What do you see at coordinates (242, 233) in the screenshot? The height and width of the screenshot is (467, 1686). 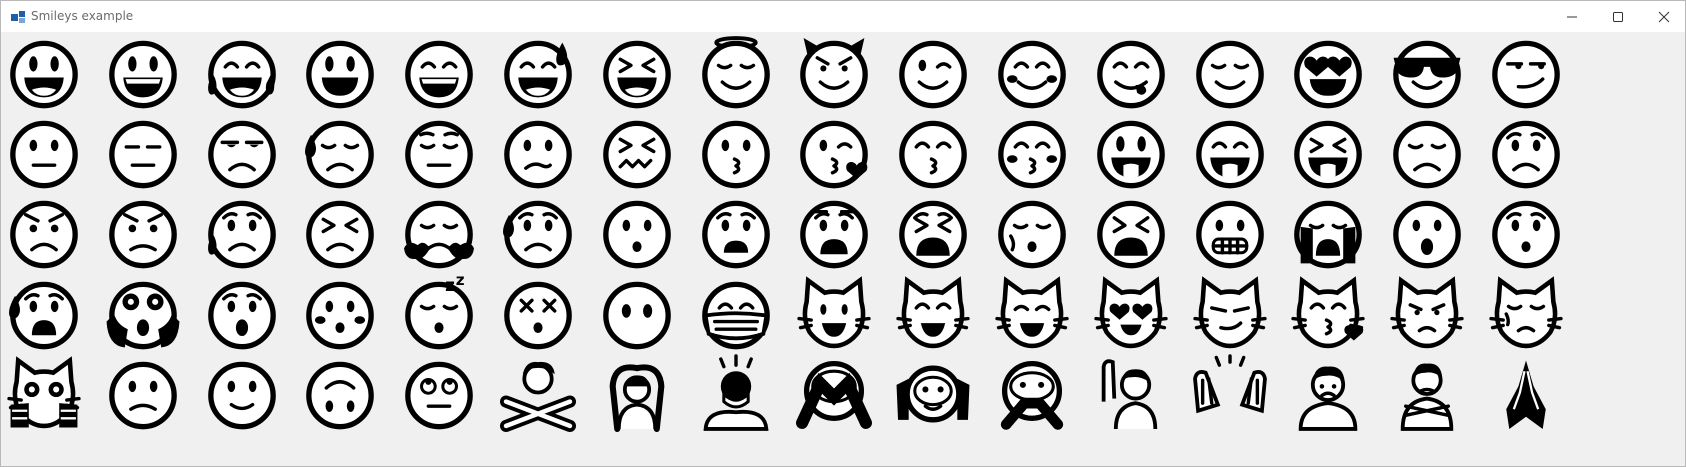 I see `emoji-crying-face` at bounding box center [242, 233].